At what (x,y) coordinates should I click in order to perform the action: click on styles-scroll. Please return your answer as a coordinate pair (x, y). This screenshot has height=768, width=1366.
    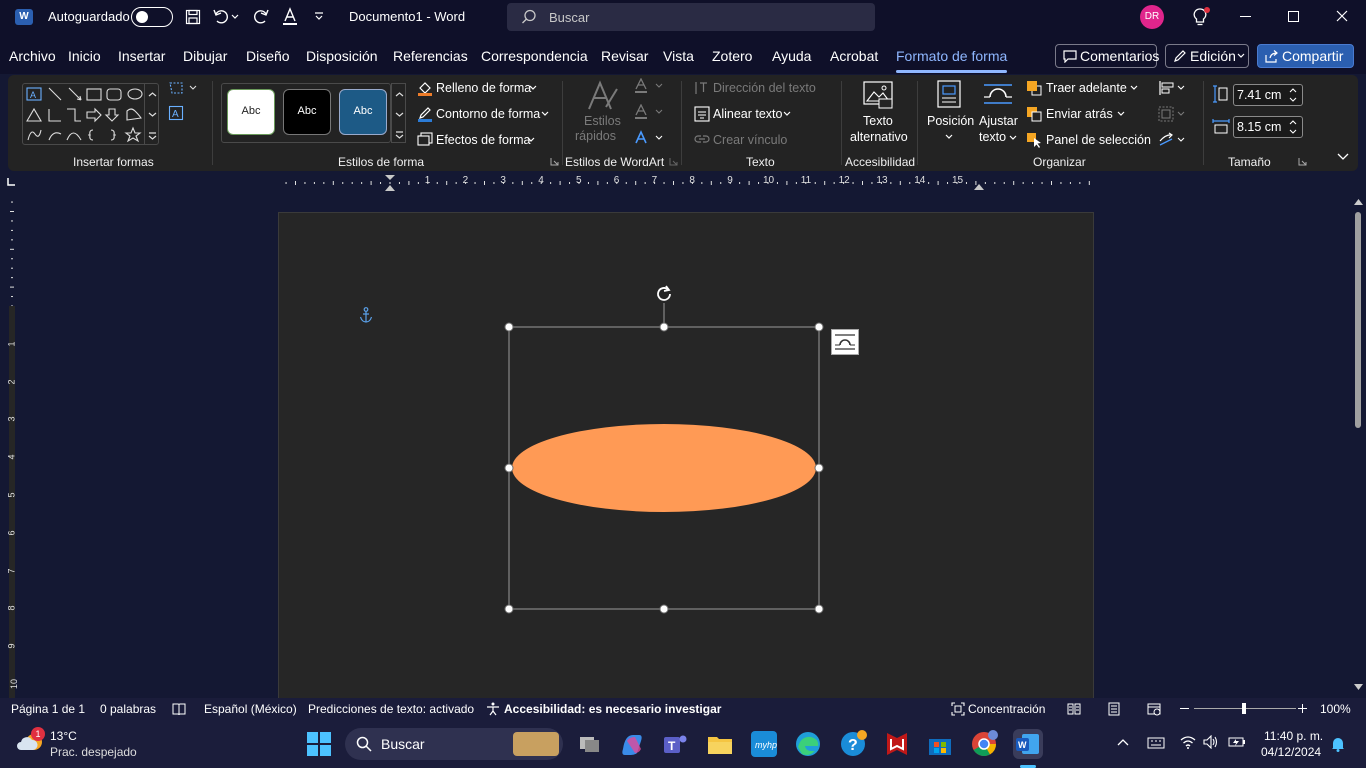
    Looking at the image, I should click on (398, 113).